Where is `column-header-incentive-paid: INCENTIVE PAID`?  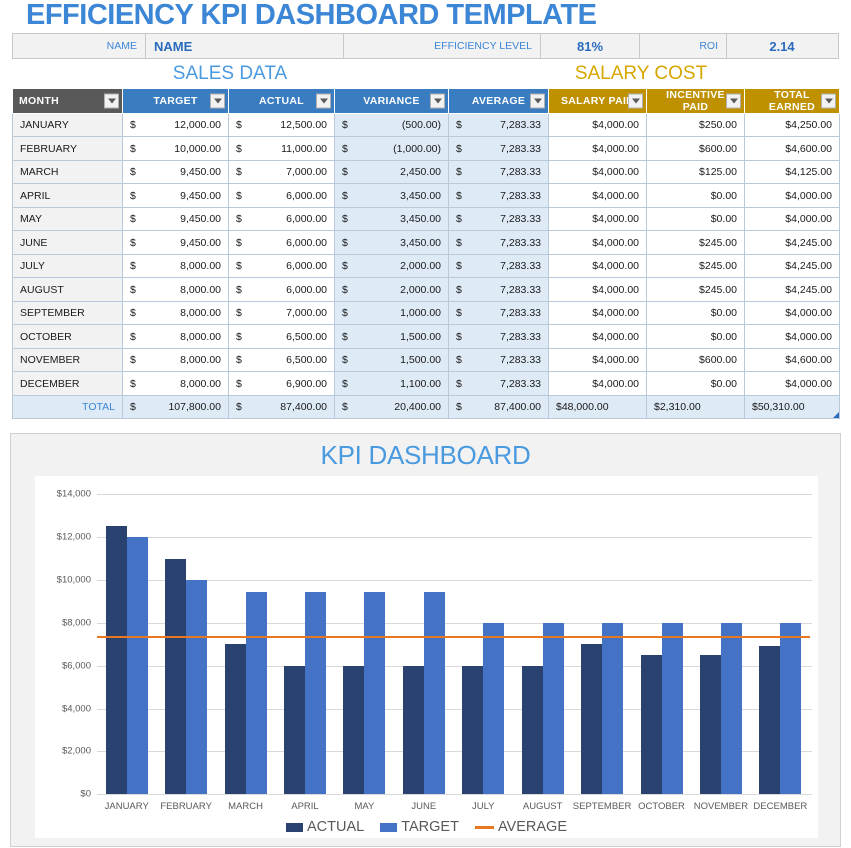
column-header-incentive-paid: INCENTIVE PAID is located at coordinates (695, 100).